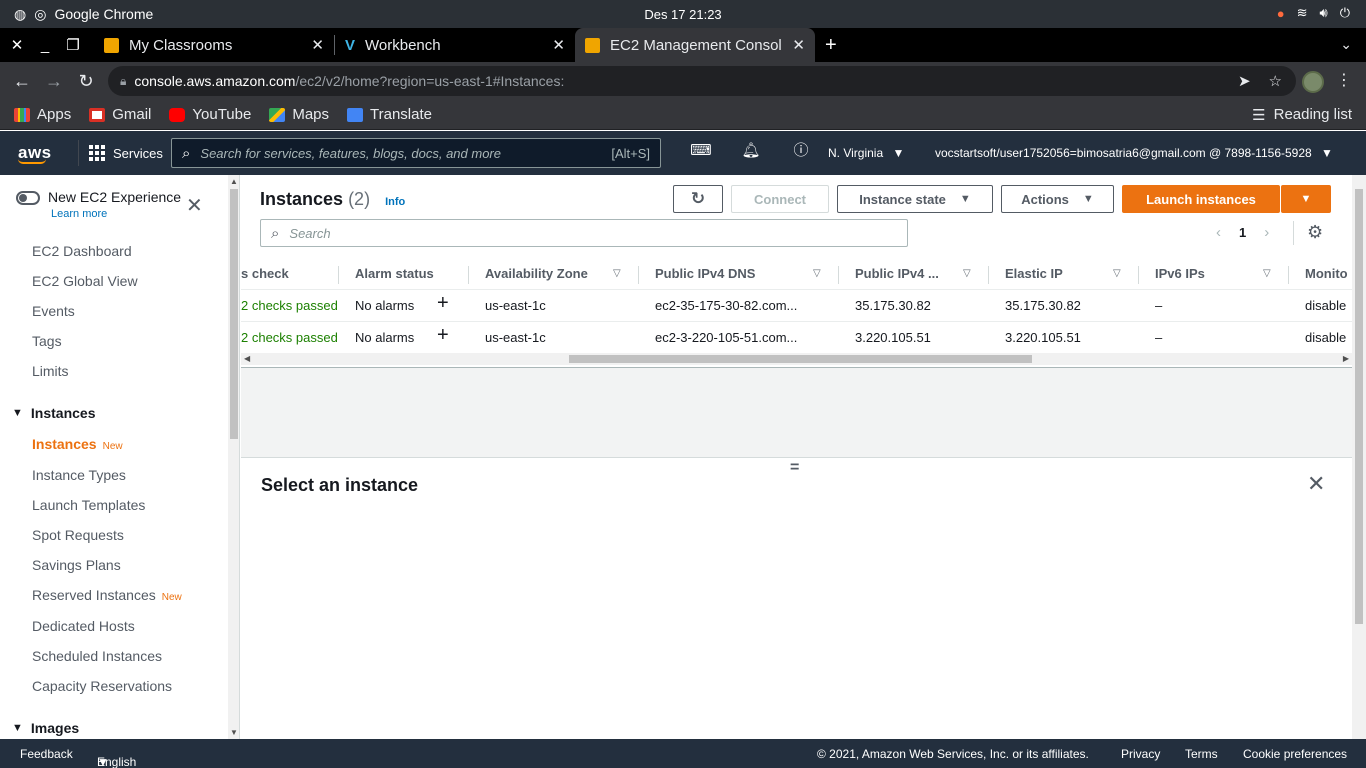  Describe the element at coordinates (45, 728) in the screenshot. I see `nav-section-images: ▼ Images` at that location.